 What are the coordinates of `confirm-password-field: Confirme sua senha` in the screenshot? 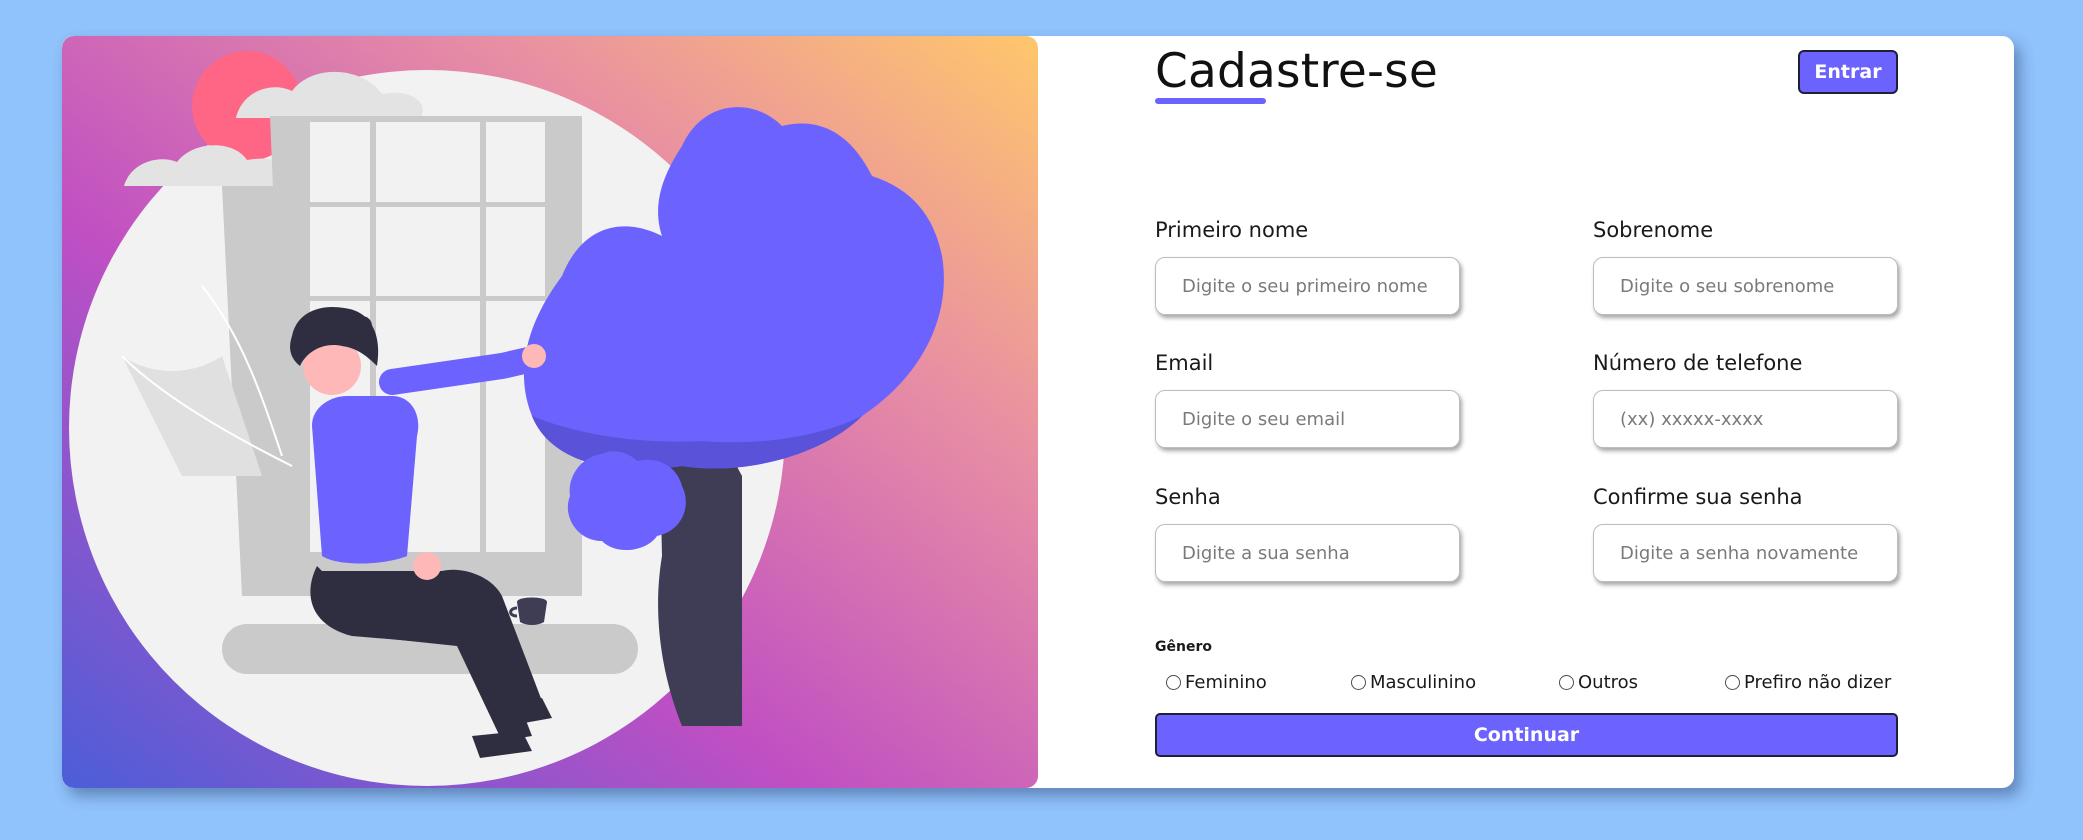 It's located at (1748, 533).